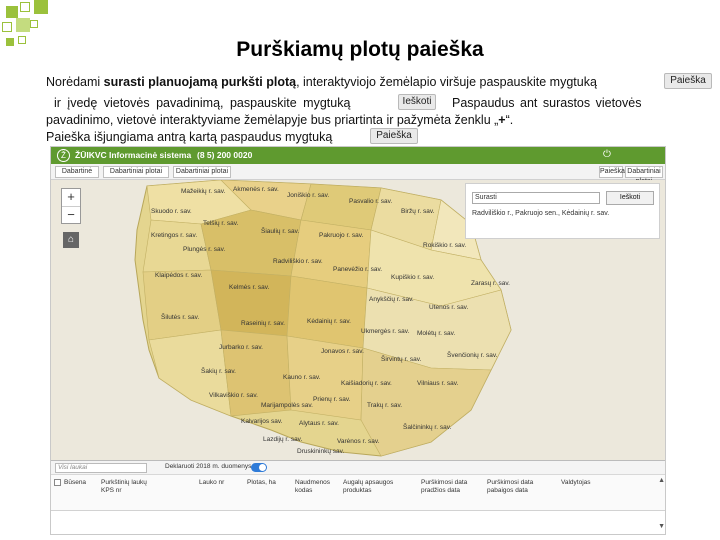  What do you see at coordinates (358, 269) in the screenshot?
I see `region-label: Panevėžio r. sav.` at bounding box center [358, 269].